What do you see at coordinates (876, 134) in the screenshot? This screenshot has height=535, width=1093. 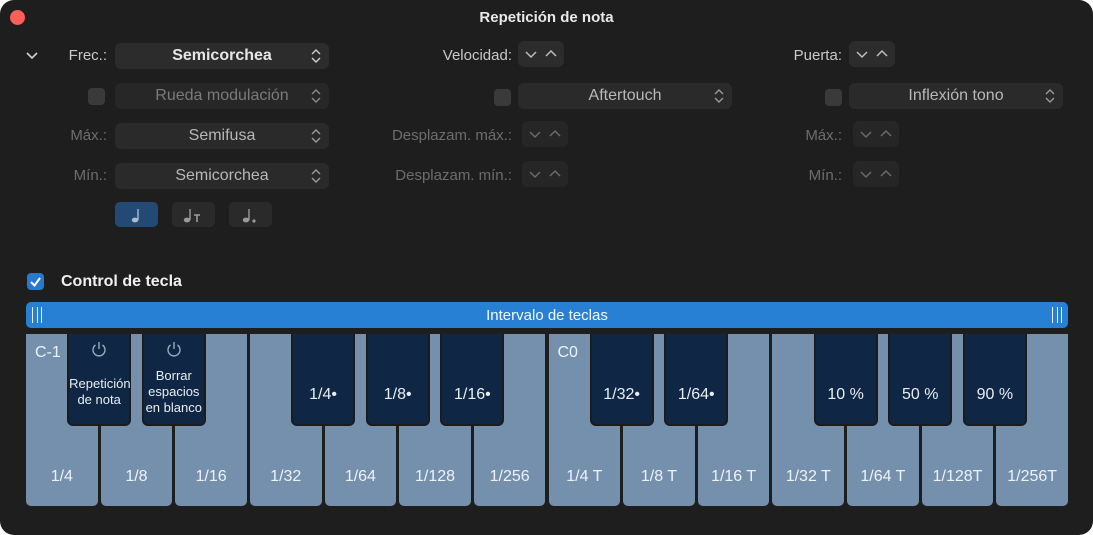 I see `gate-max-stepper` at bounding box center [876, 134].